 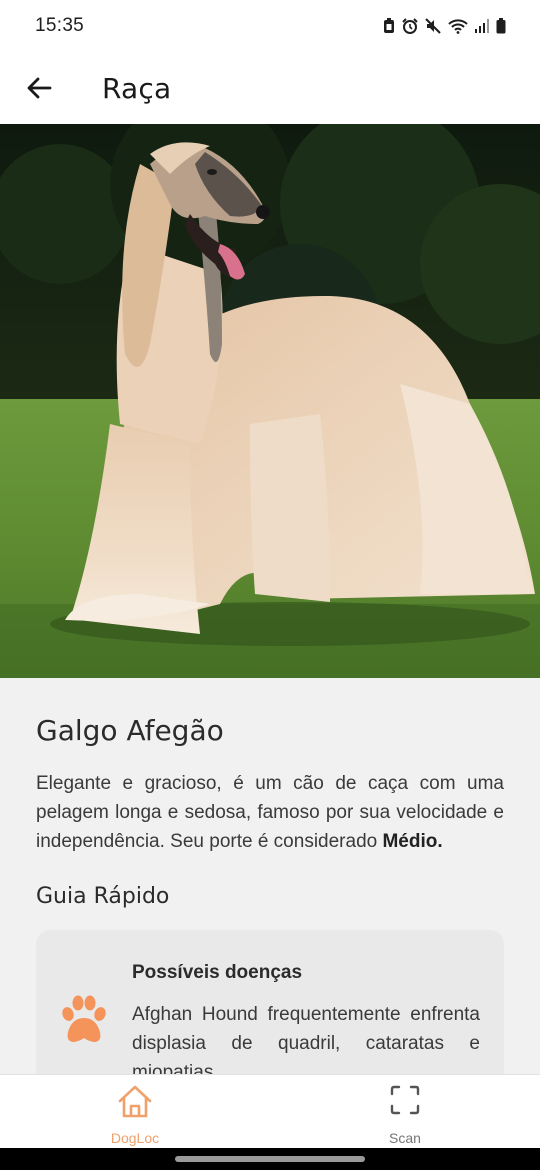 I want to click on breed-size: Médio., so click(x=412, y=841).